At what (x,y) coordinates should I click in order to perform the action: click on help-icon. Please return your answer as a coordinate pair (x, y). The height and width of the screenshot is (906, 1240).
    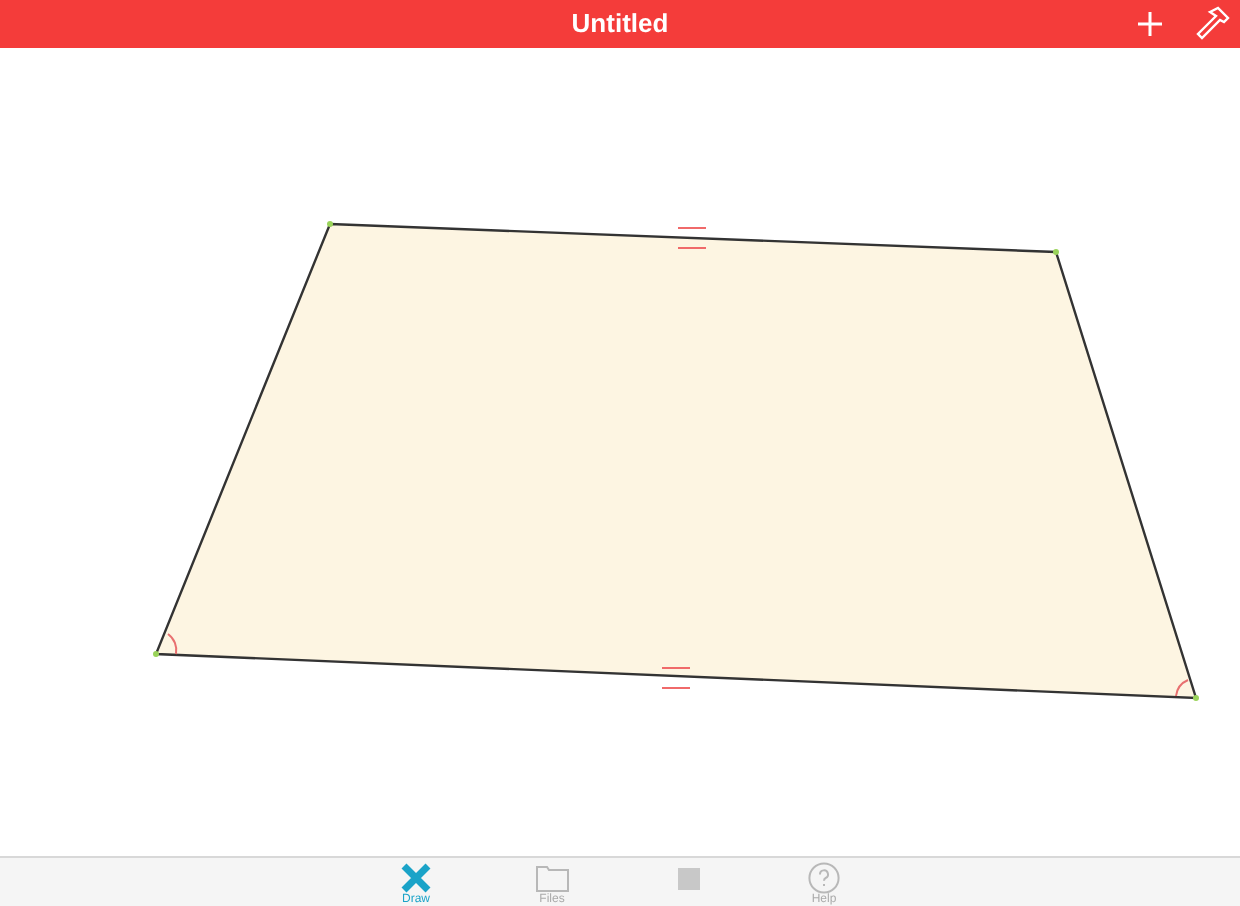
    Looking at the image, I should click on (824, 878).